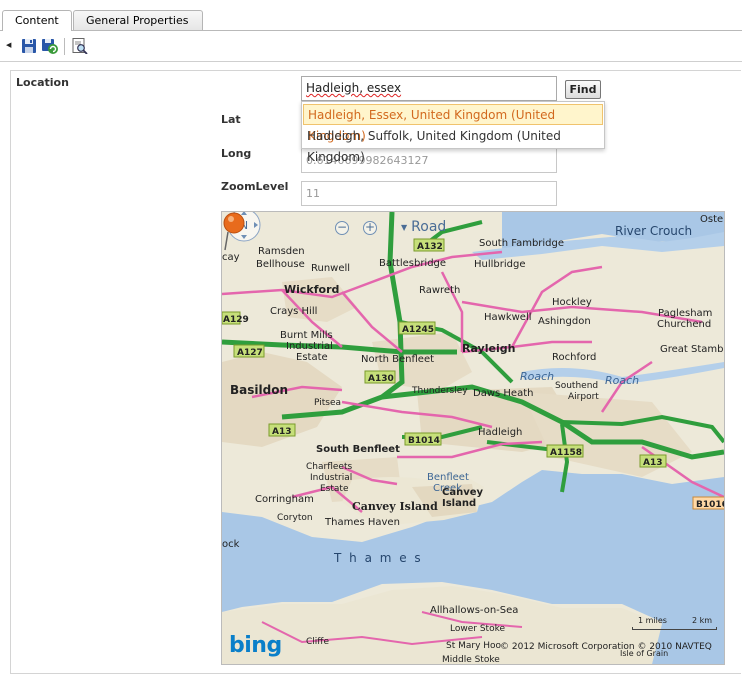  I want to click on place-label: Southend, so click(576, 386).